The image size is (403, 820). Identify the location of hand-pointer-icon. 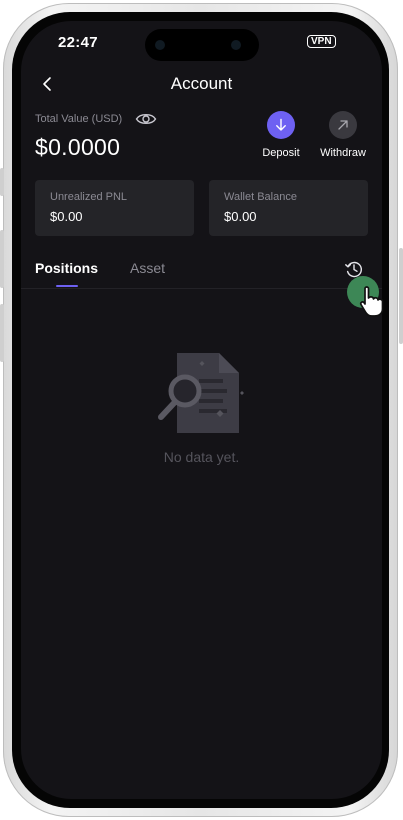
(371, 301).